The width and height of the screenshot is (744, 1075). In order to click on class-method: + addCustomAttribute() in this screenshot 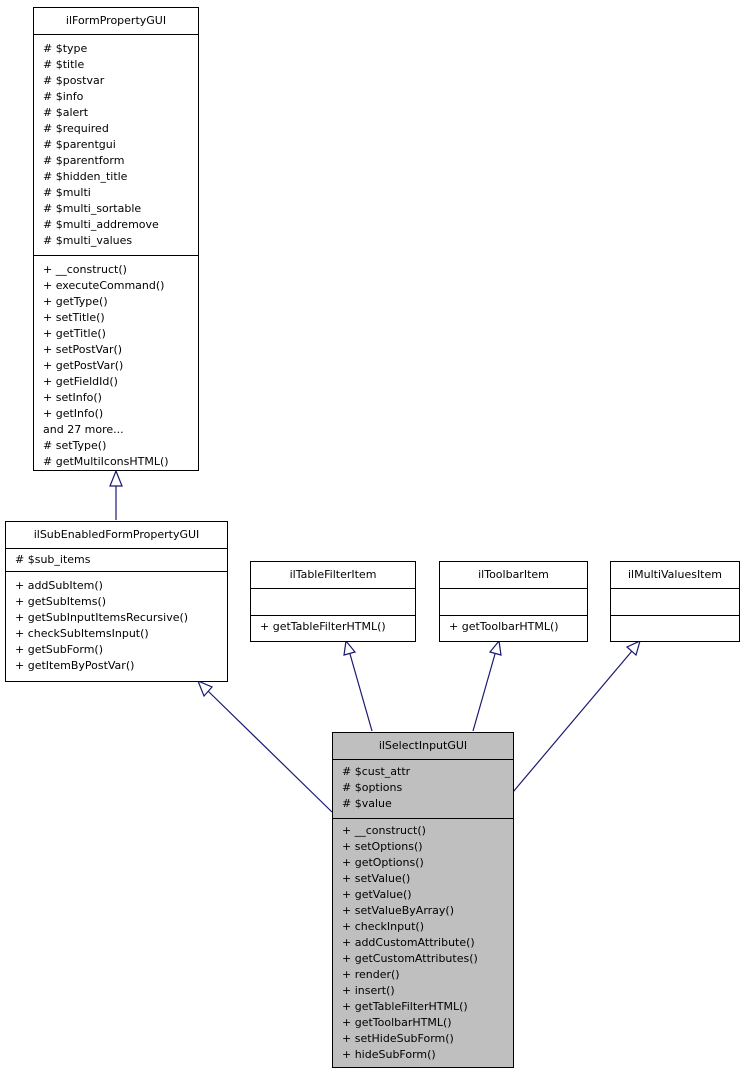, I will do `click(408, 942)`.